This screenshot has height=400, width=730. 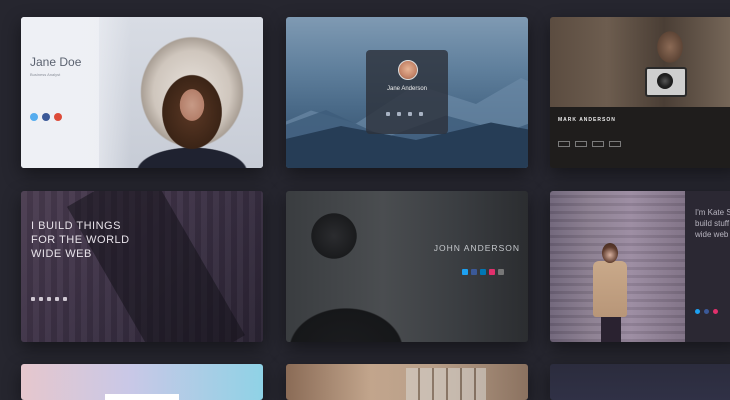 I want to click on headline: I'm Kate S build stuff wide web, so click(x=712, y=223).